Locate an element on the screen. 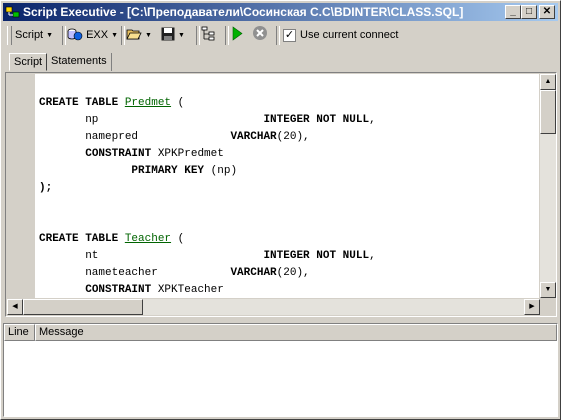 This screenshot has width=561, height=420. use-current-connect-label: Use current connect is located at coordinates (349, 35).